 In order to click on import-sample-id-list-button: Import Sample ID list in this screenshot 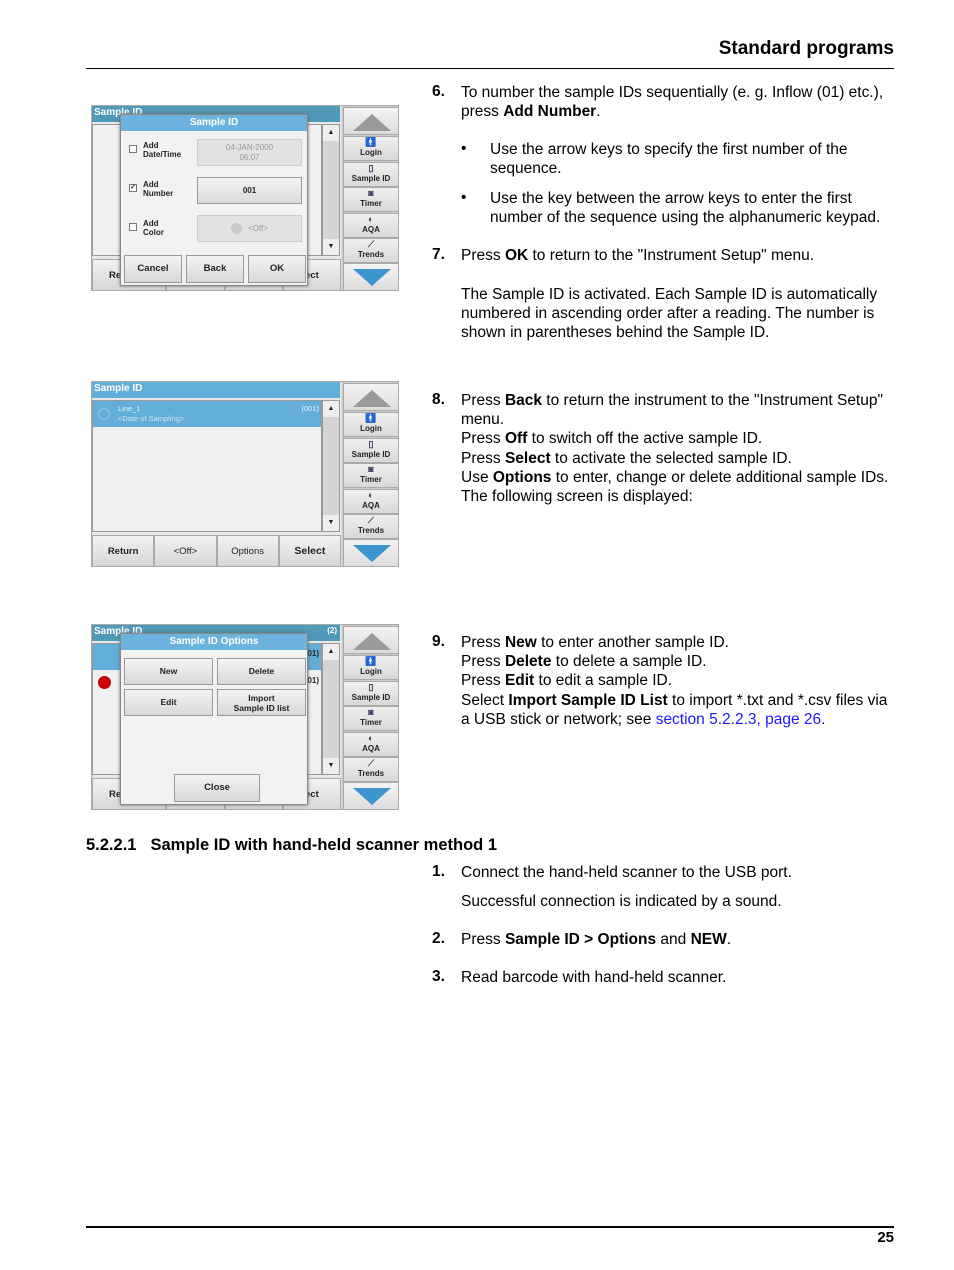, I will do `click(261, 702)`.